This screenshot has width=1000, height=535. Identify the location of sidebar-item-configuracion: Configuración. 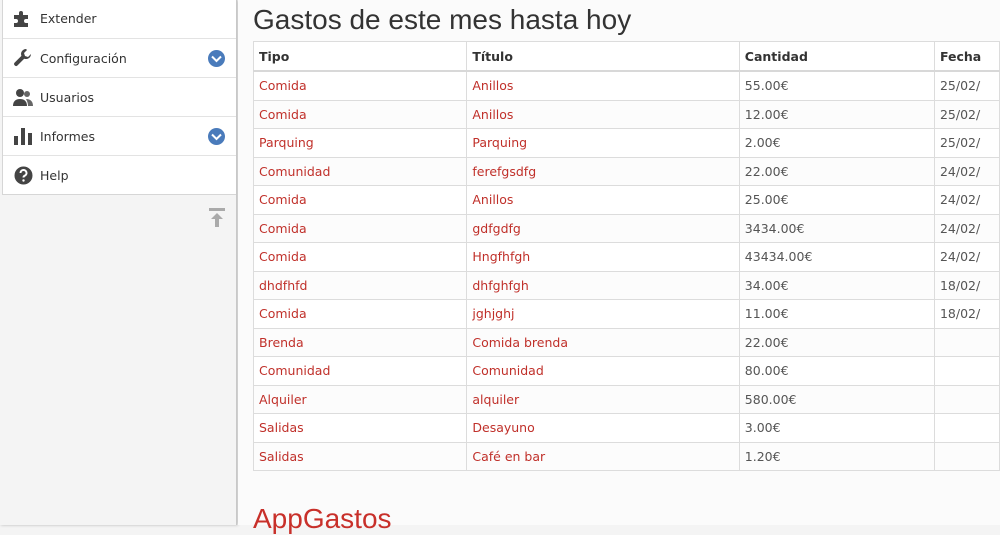
(119, 57).